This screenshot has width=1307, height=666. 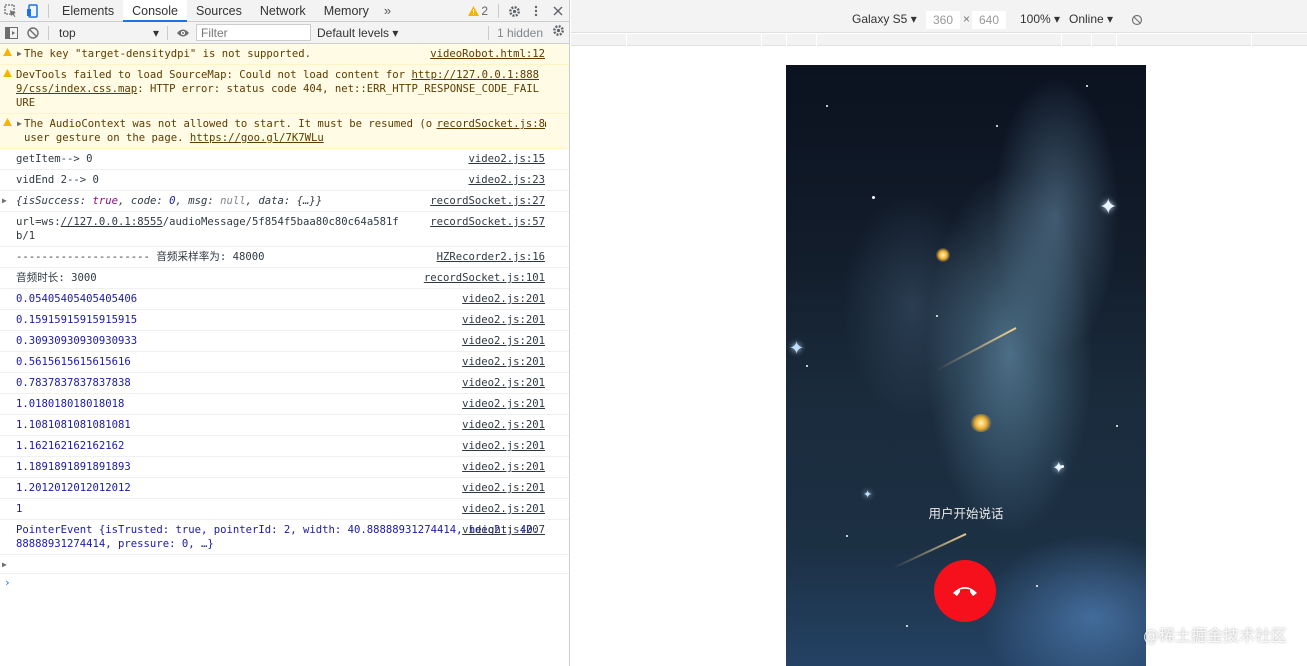 What do you see at coordinates (1137, 21) in the screenshot?
I see `rotate-icon` at bounding box center [1137, 21].